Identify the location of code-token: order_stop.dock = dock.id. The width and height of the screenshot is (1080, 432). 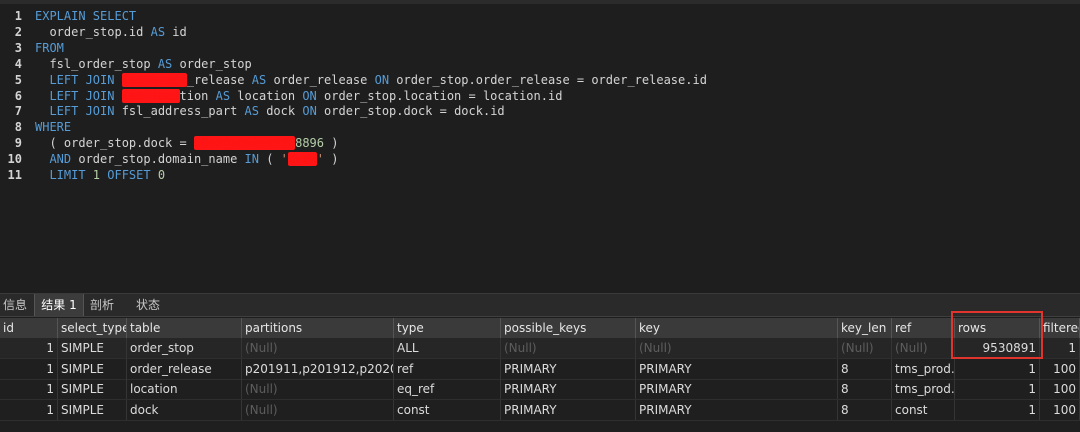
(410, 111).